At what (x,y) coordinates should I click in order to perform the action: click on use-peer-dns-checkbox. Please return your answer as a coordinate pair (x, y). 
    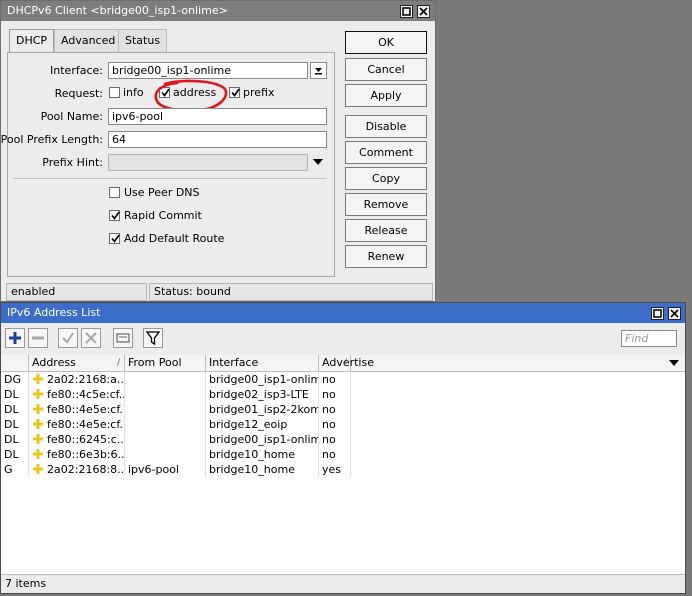
    Looking at the image, I should click on (114, 192).